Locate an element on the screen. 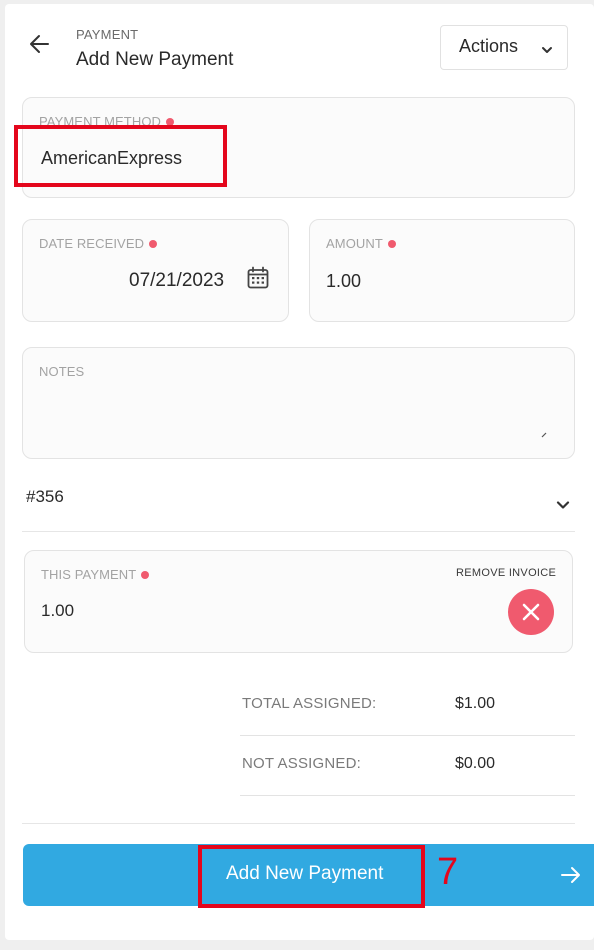 The width and height of the screenshot is (594, 950). this-payment-field: THIS PAYMENT 1.00 REMOVE INVOICE is located at coordinates (298, 601).